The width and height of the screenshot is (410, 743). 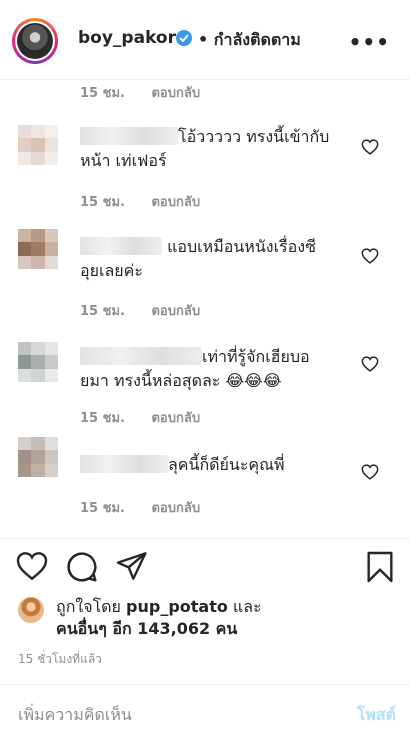 I want to click on comment-input, so click(x=168, y=714).